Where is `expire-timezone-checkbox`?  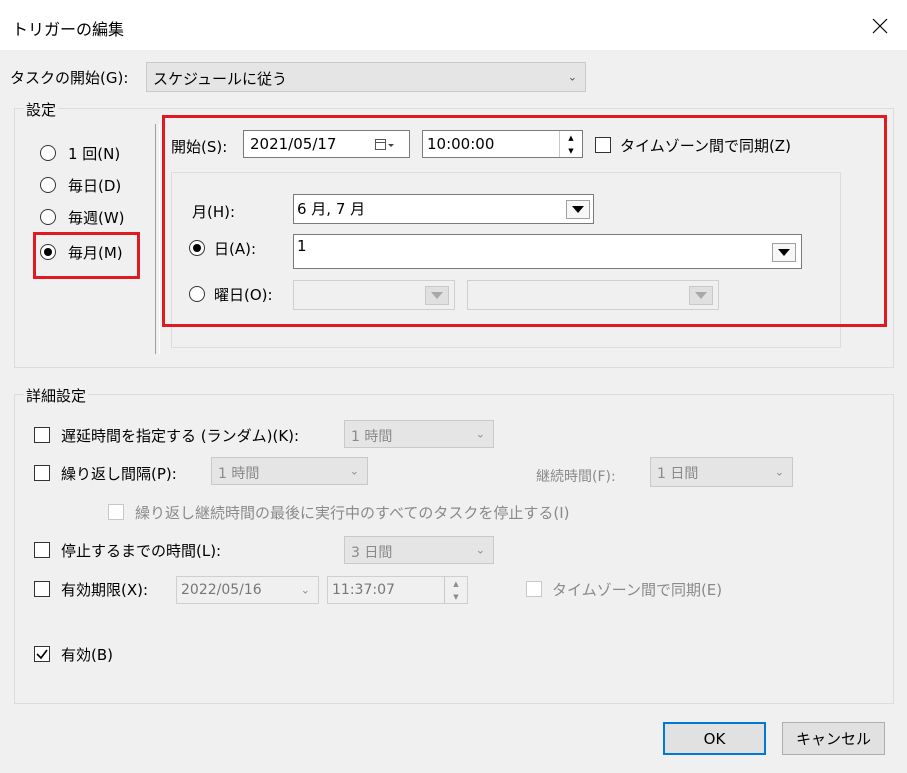 expire-timezone-checkbox is located at coordinates (534, 589).